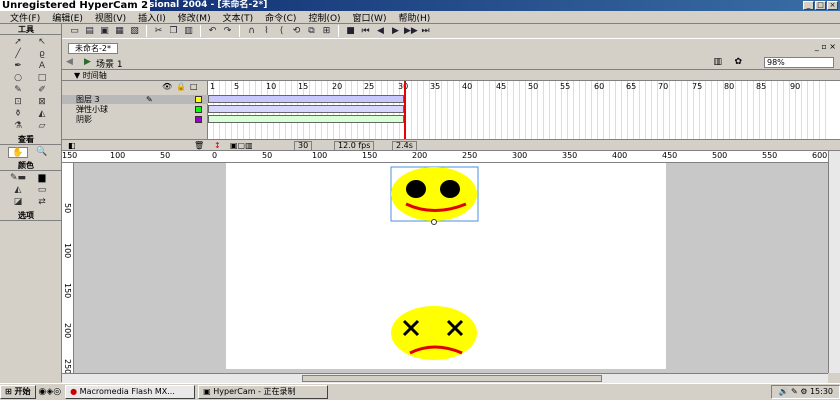 The image size is (840, 400). What do you see at coordinates (84, 119) in the screenshot?
I see `layer-name: 阴影` at bounding box center [84, 119].